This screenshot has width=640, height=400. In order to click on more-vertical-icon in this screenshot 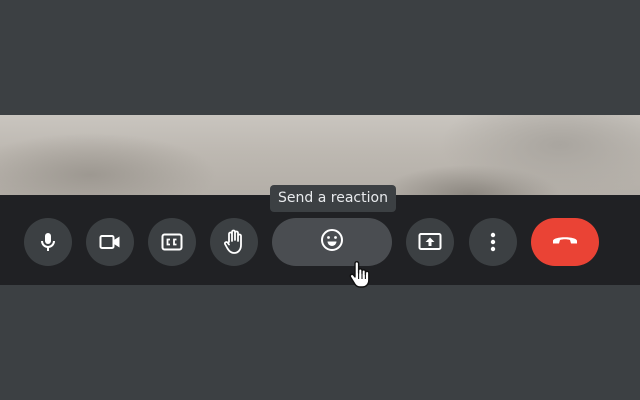, I will do `click(493, 242)`.